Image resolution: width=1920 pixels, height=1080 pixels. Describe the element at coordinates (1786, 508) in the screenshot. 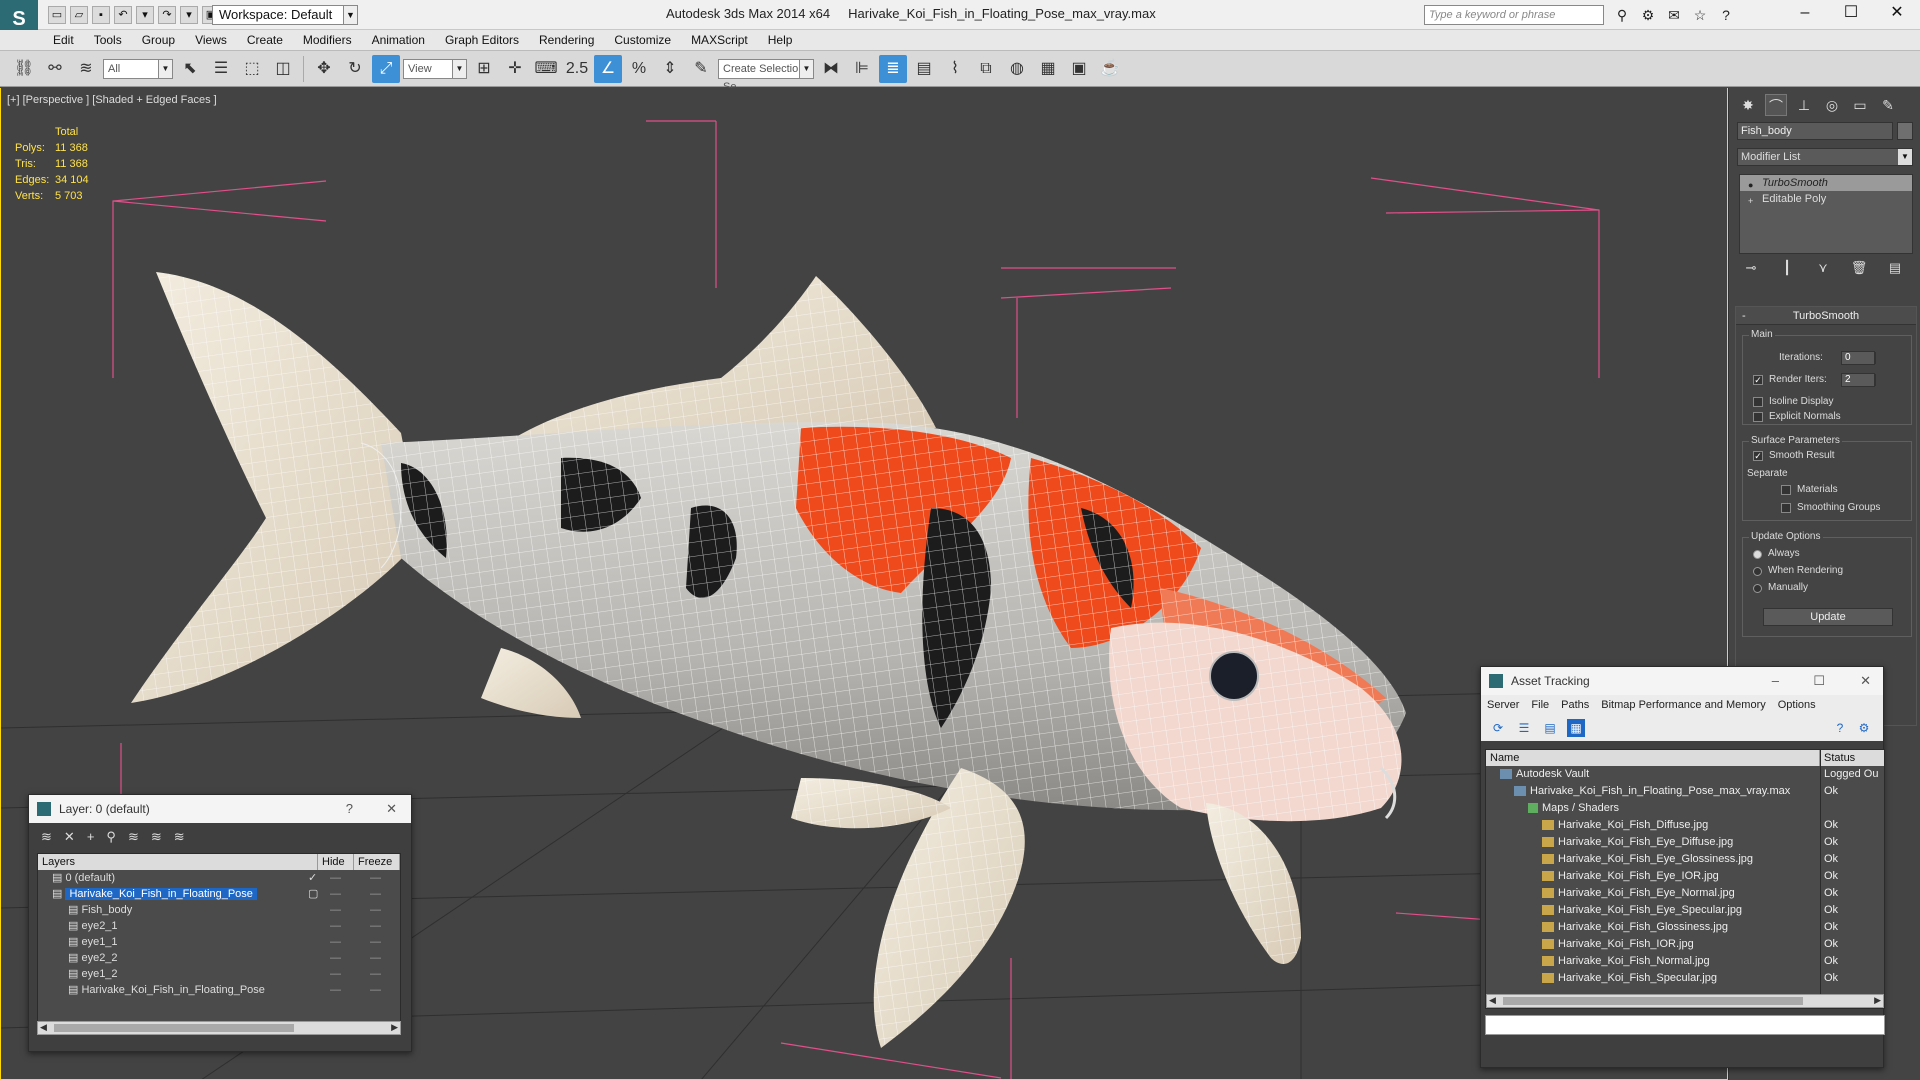

I see `smoothing-groups-checkbox` at that location.